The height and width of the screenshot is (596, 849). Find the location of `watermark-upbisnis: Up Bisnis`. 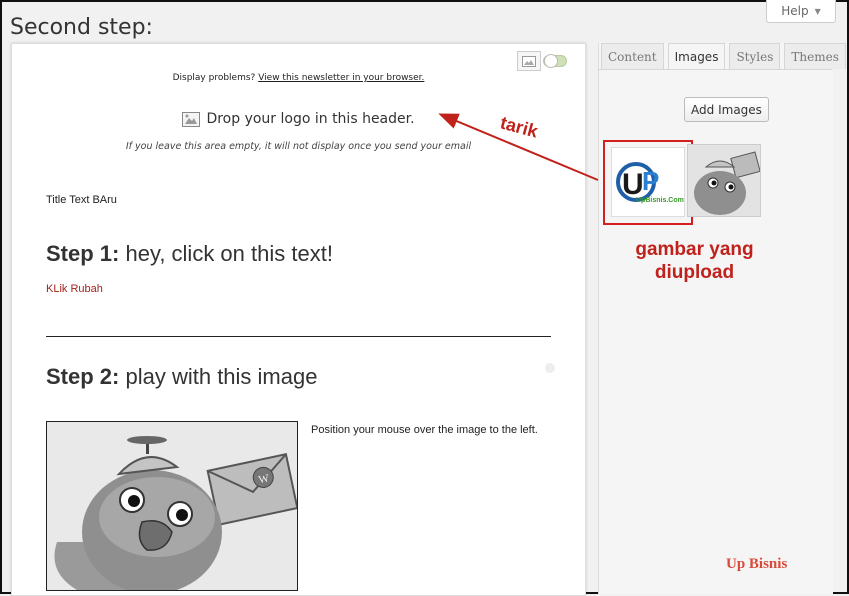

watermark-upbisnis: Up Bisnis is located at coordinates (757, 564).